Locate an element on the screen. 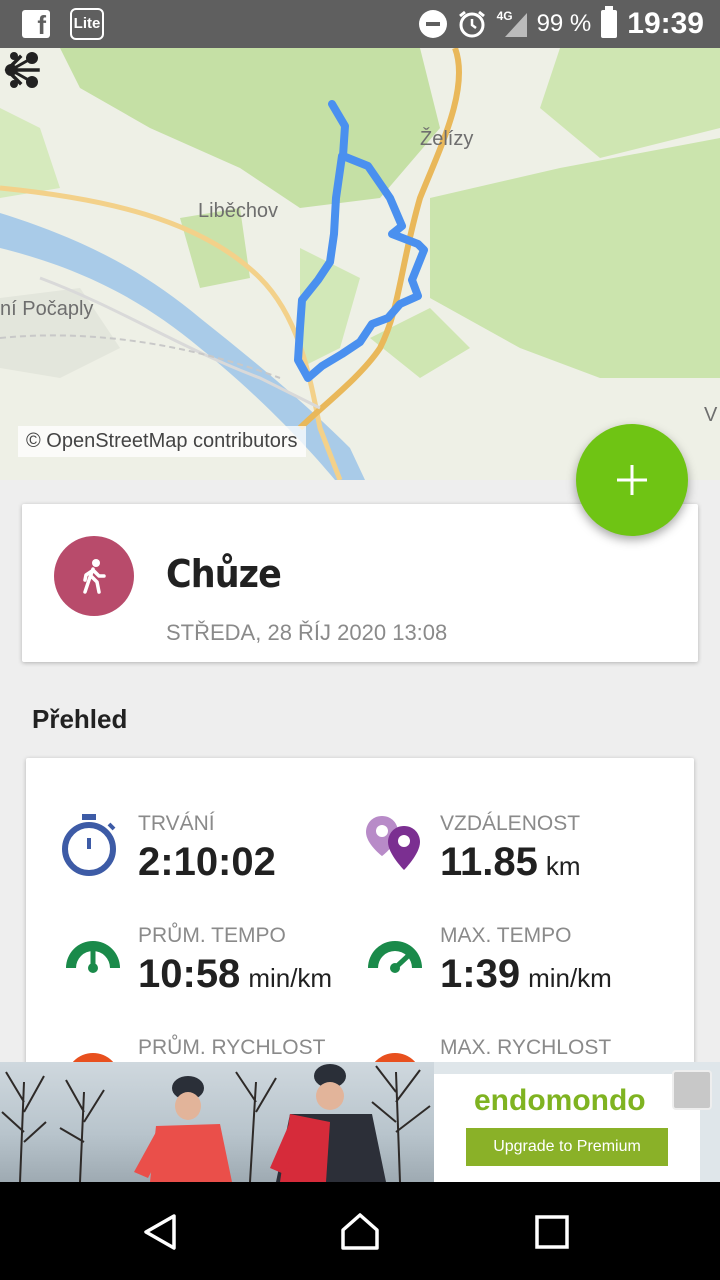 The height and width of the screenshot is (1280, 720). overview-heading: Přehled is located at coordinates (80, 719).